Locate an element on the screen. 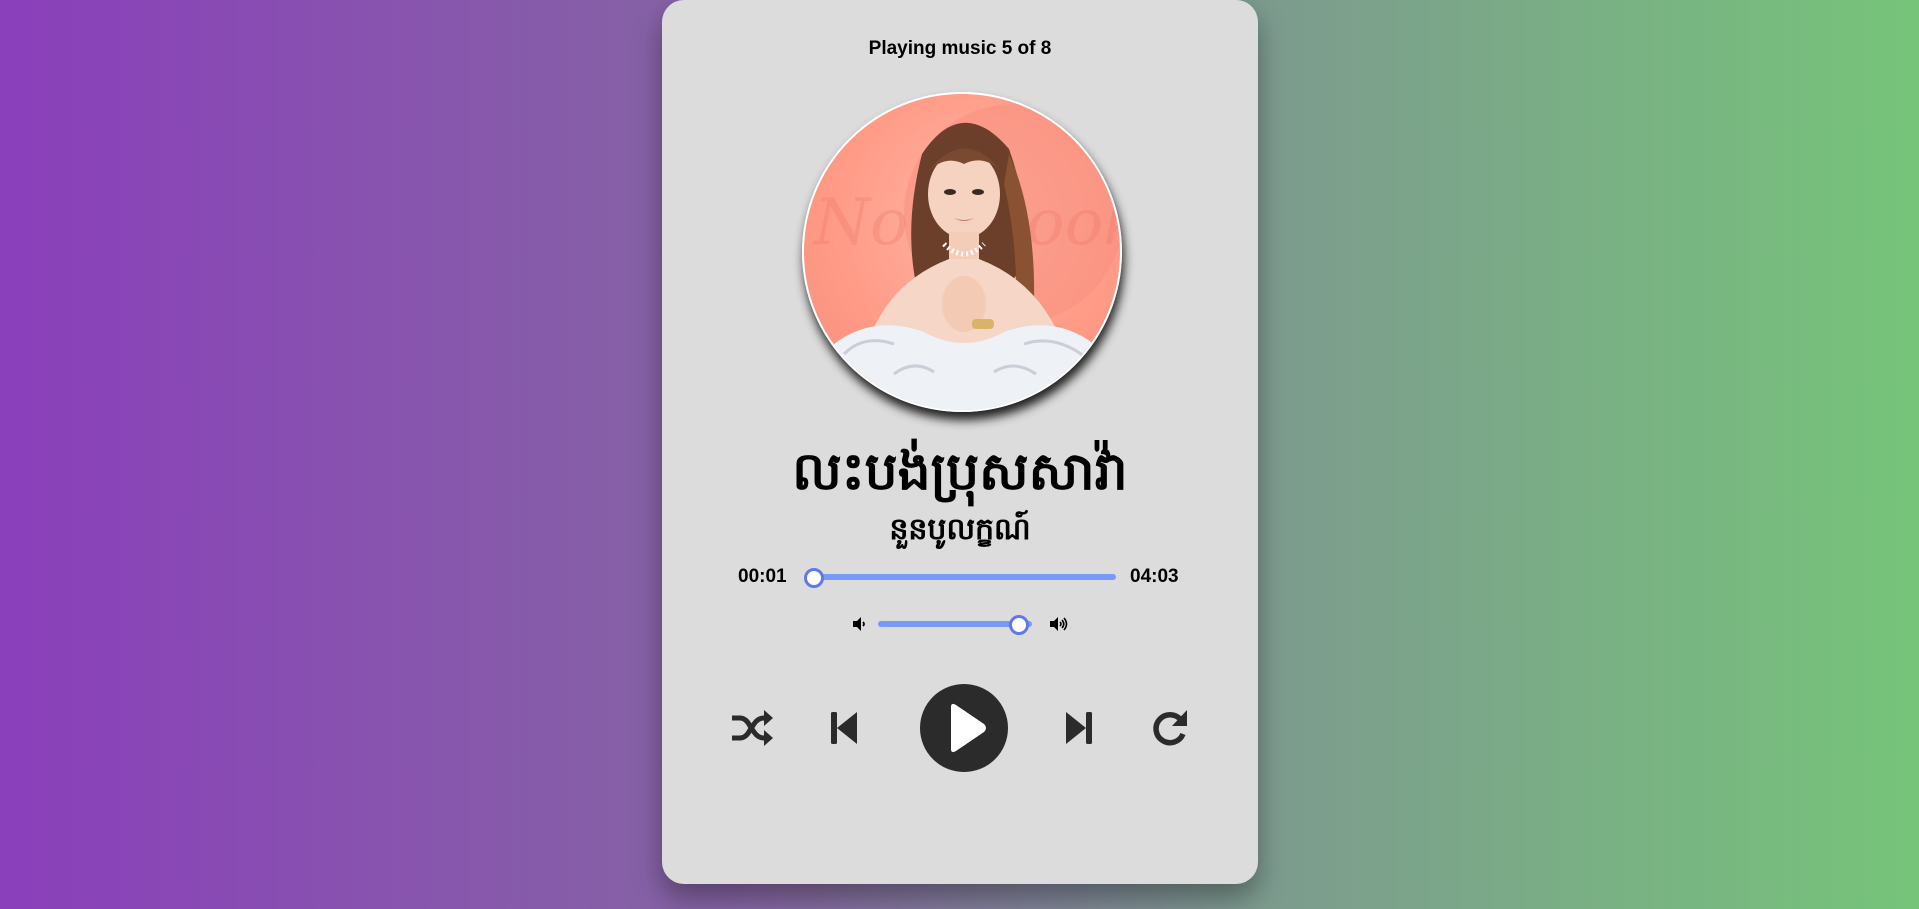 The height and width of the screenshot is (909, 1919). previous-button is located at coordinates (844, 728).